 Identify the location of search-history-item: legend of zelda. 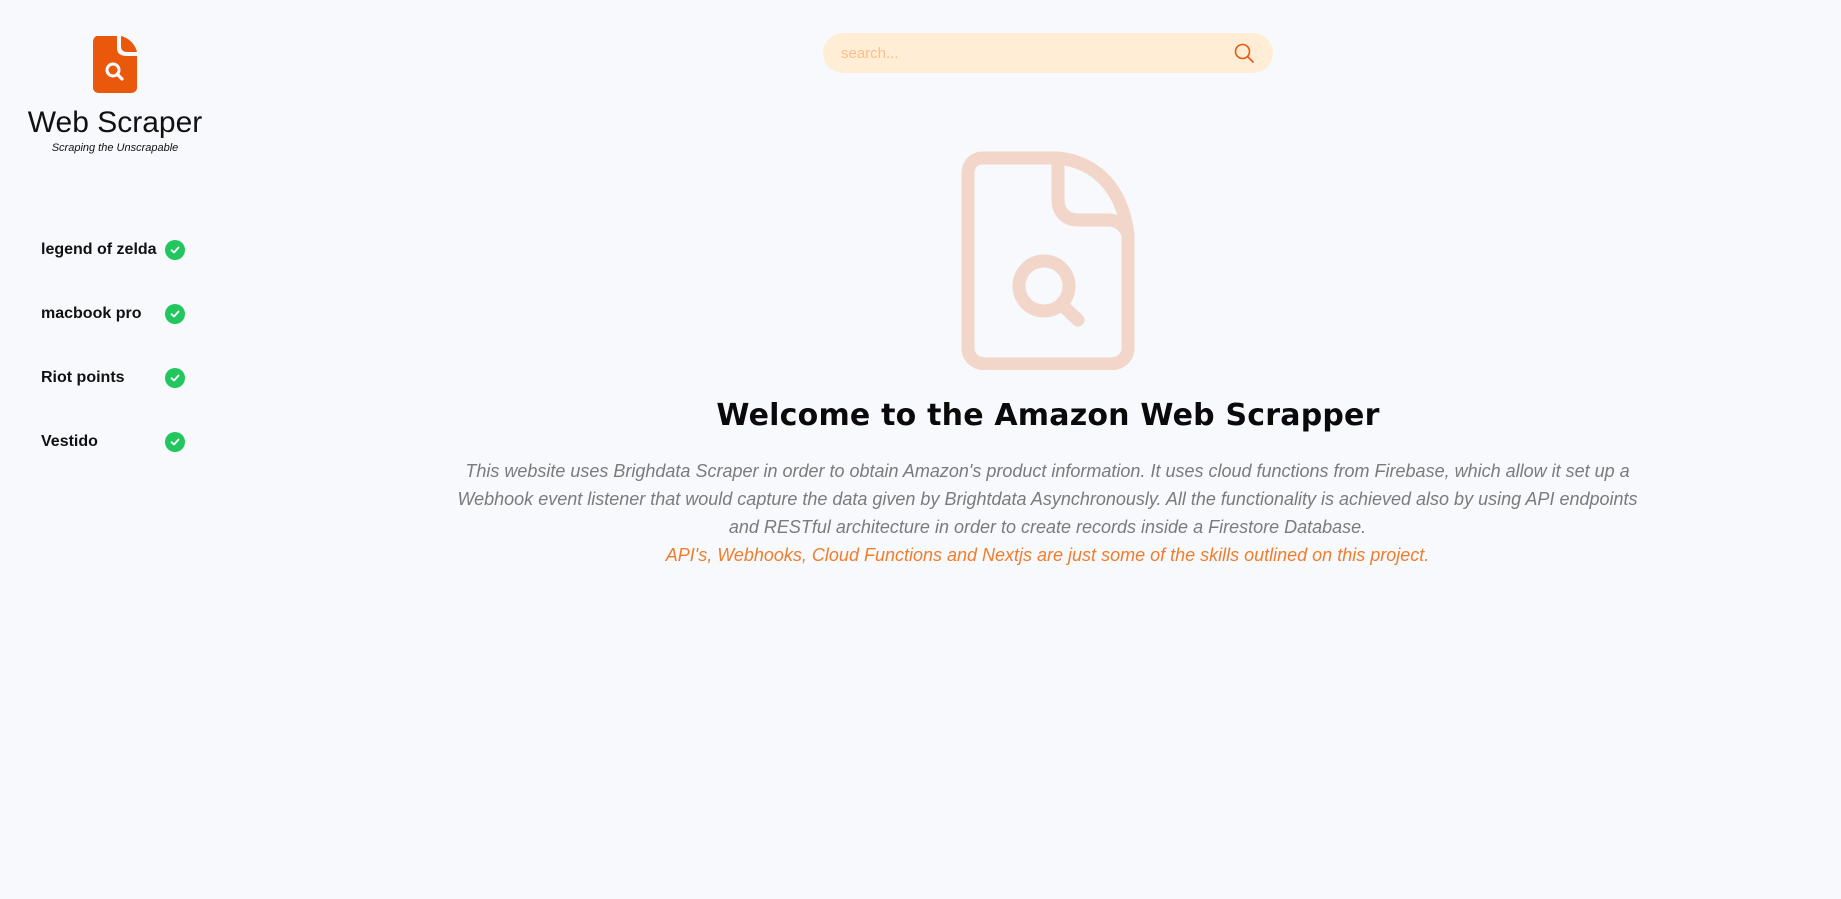
(113, 250).